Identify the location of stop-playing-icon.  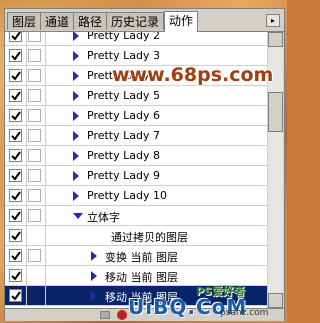
(105, 315).